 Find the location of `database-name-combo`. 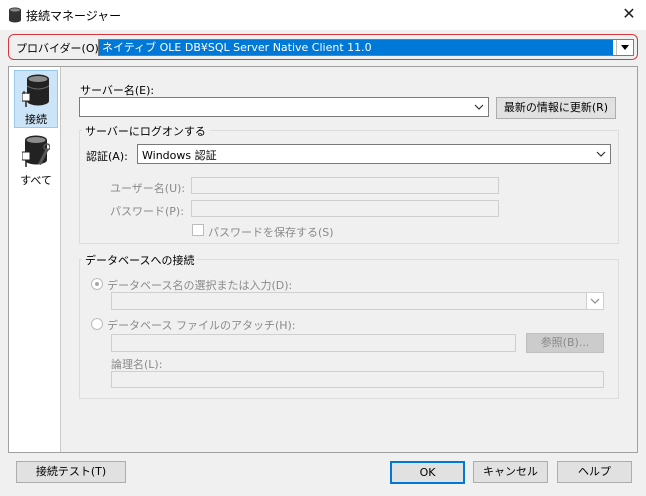

database-name-combo is located at coordinates (357, 301).